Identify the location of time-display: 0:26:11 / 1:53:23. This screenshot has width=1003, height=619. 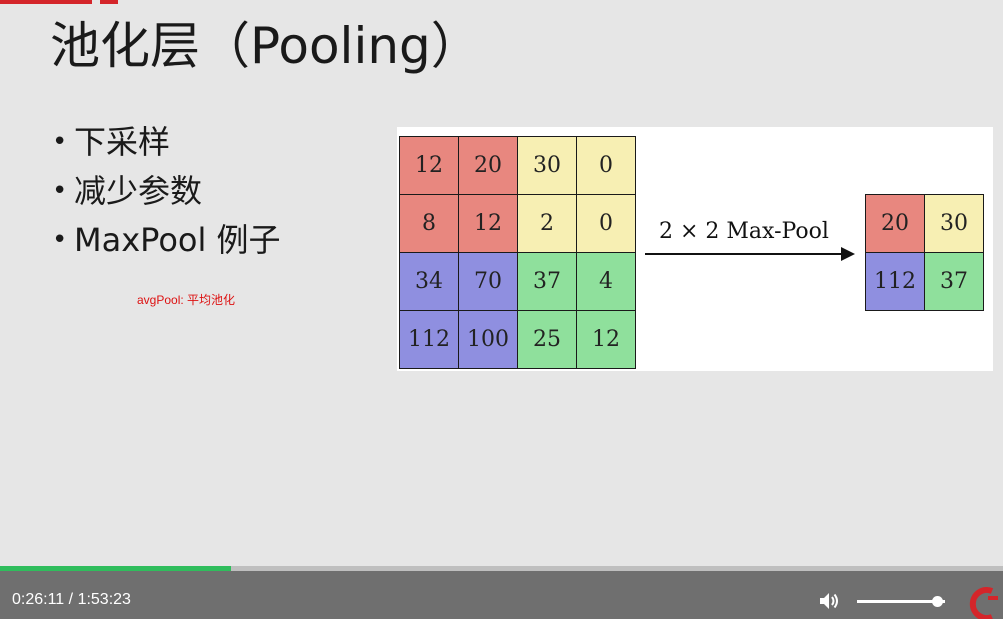
(71, 600).